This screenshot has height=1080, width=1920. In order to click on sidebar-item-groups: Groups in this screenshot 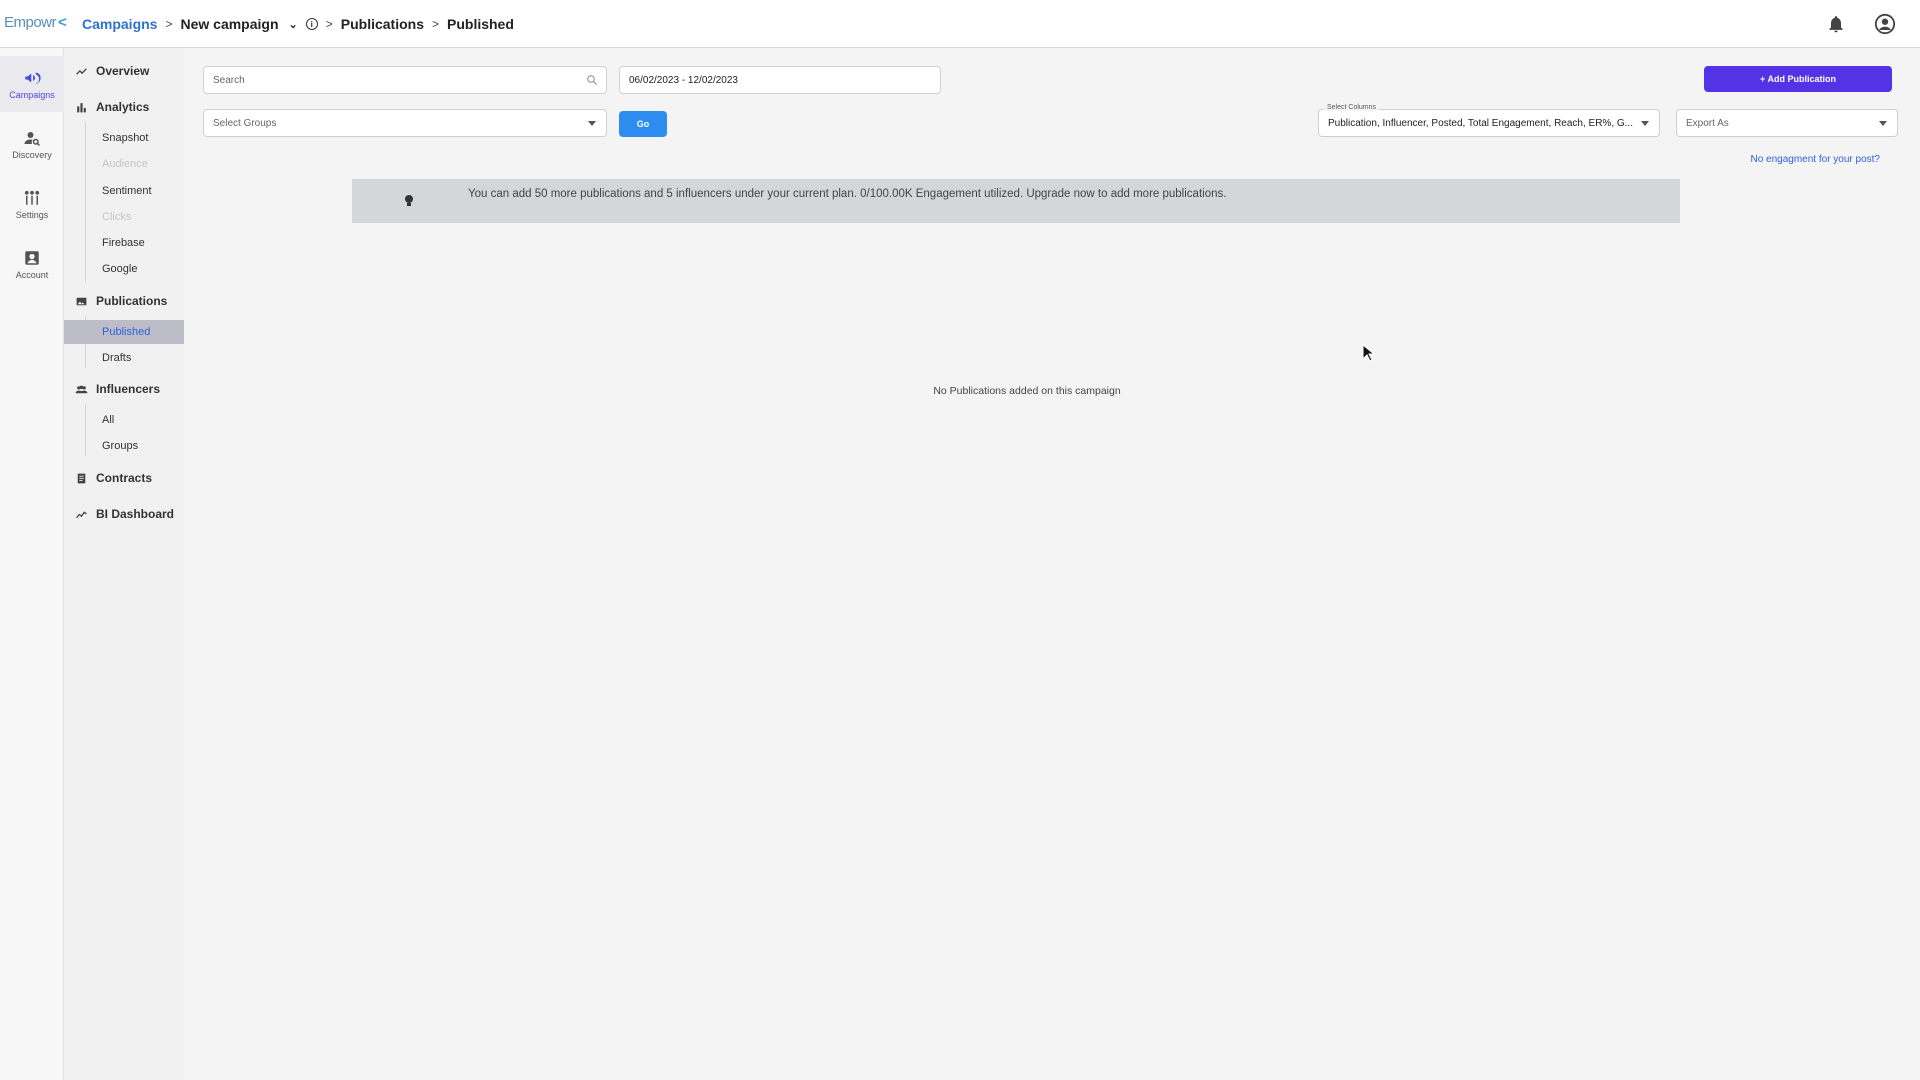, I will do `click(124, 446)`.